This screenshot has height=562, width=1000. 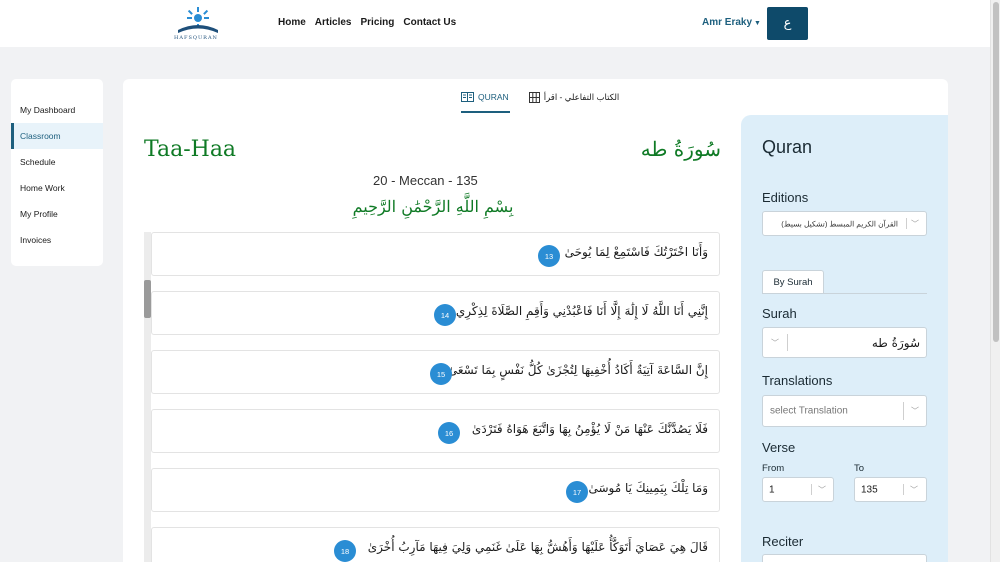 What do you see at coordinates (57, 188) in the screenshot?
I see `sidebar-item-homework: Home Work` at bounding box center [57, 188].